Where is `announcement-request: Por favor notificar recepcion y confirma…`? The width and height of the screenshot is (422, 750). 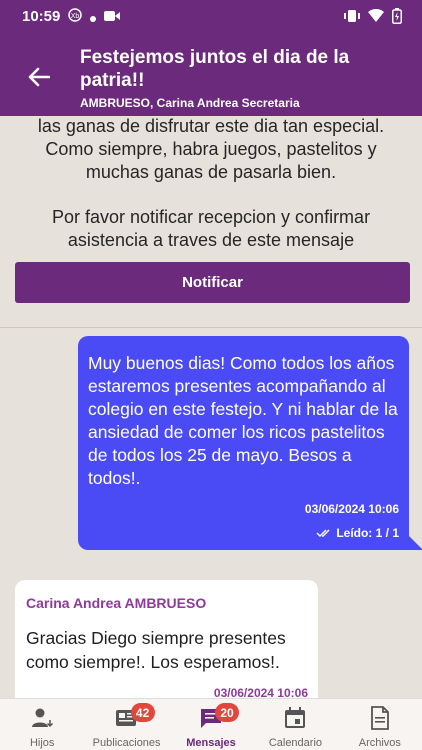
announcement-request: Por favor notificar recepcion y confirma… is located at coordinates (211, 228).